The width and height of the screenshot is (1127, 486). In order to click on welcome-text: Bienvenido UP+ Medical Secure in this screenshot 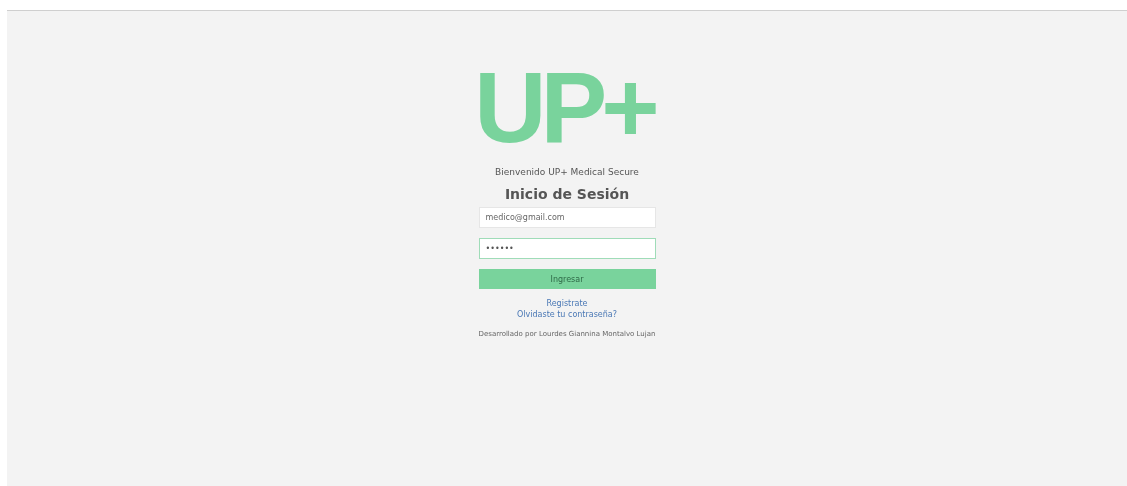, I will do `click(567, 172)`.